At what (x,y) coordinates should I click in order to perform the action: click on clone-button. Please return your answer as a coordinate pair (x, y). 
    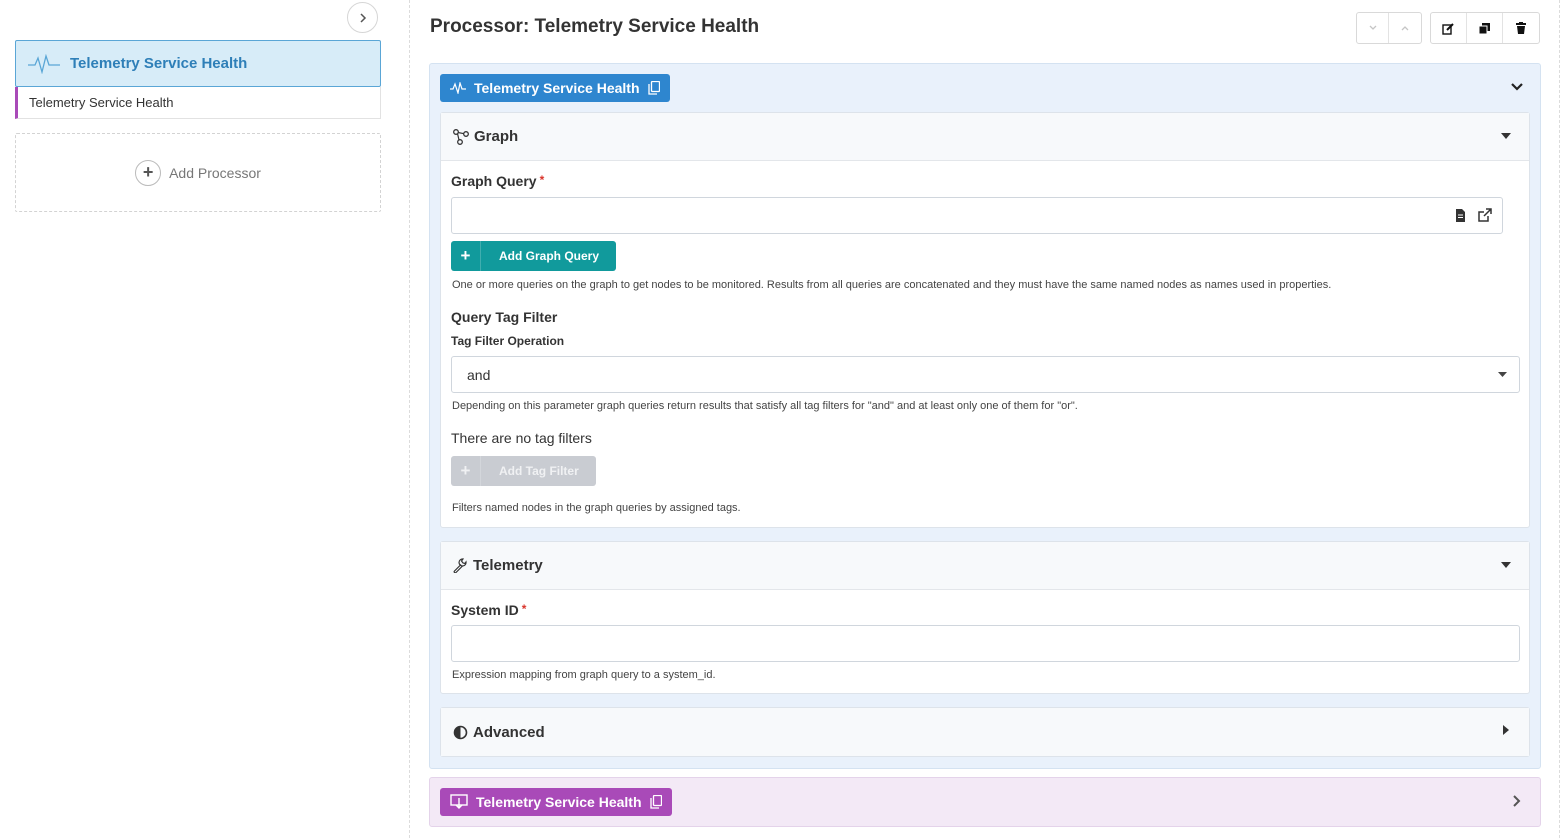
    Looking at the image, I should click on (1485, 28).